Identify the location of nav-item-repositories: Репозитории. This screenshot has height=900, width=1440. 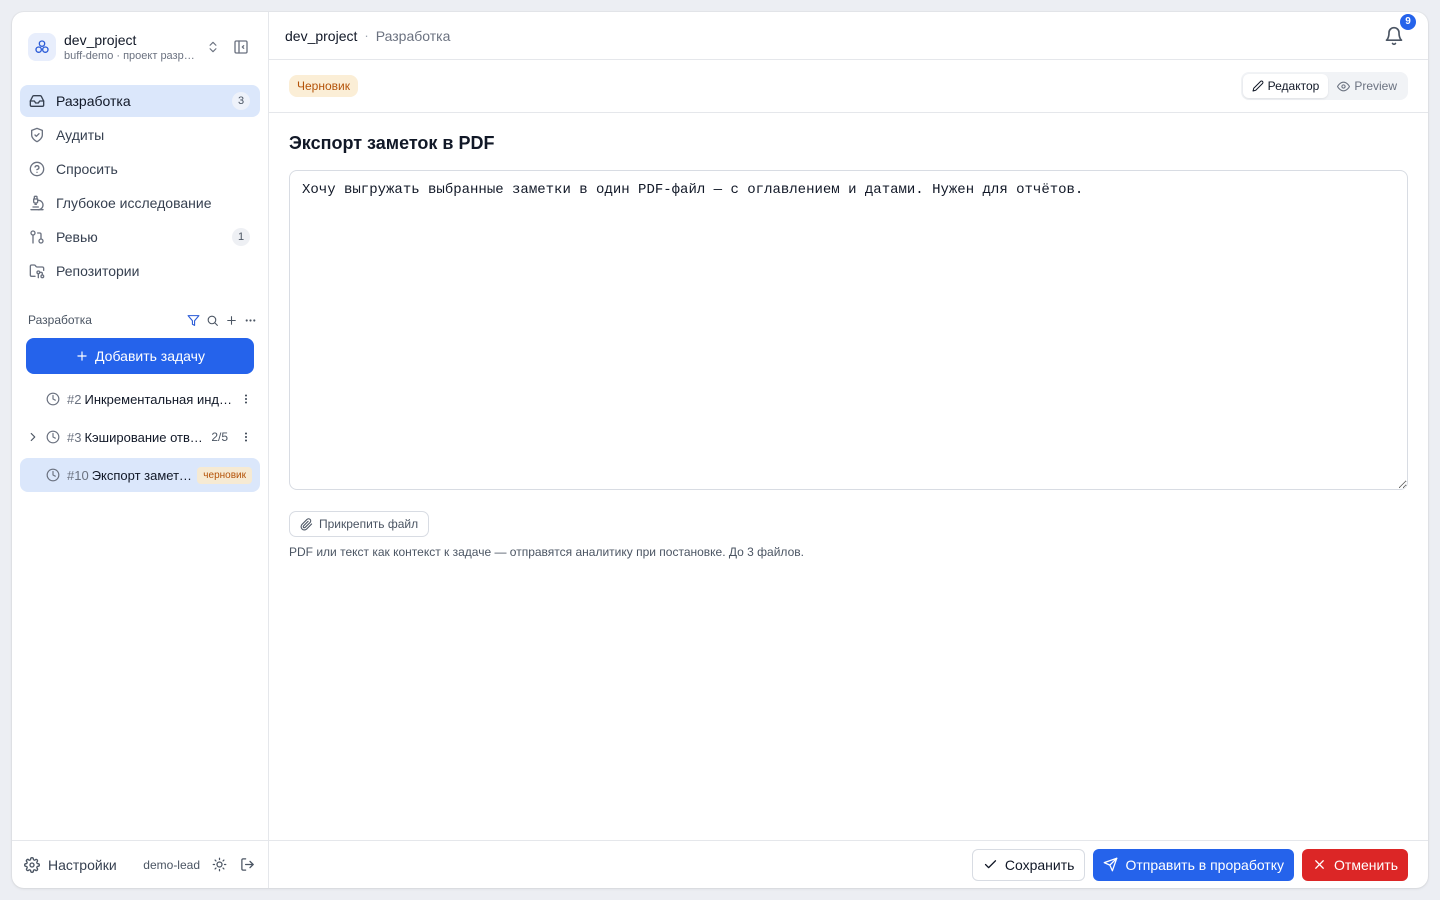
(140, 271).